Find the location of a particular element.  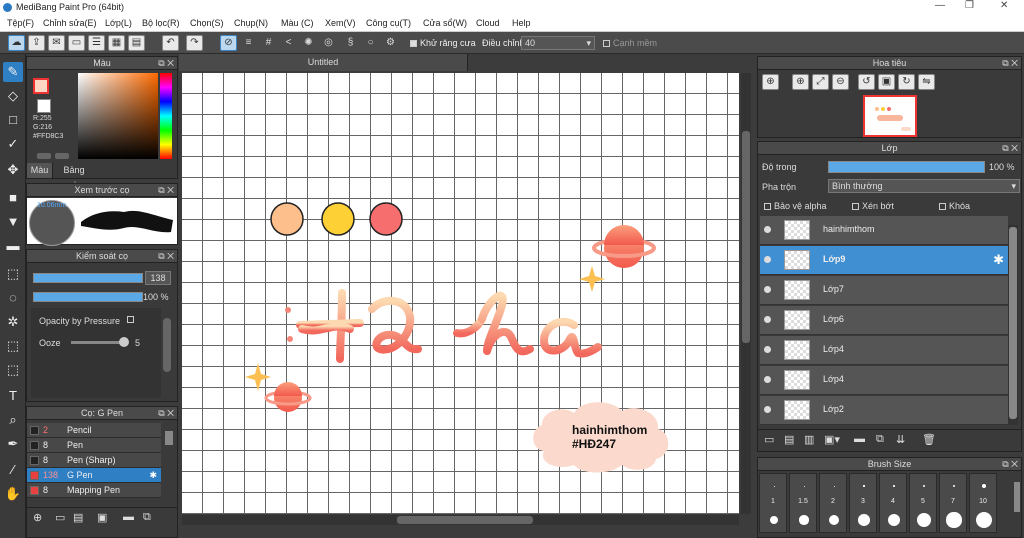

brush-list-item: 2 Pencil is located at coordinates (94, 430).